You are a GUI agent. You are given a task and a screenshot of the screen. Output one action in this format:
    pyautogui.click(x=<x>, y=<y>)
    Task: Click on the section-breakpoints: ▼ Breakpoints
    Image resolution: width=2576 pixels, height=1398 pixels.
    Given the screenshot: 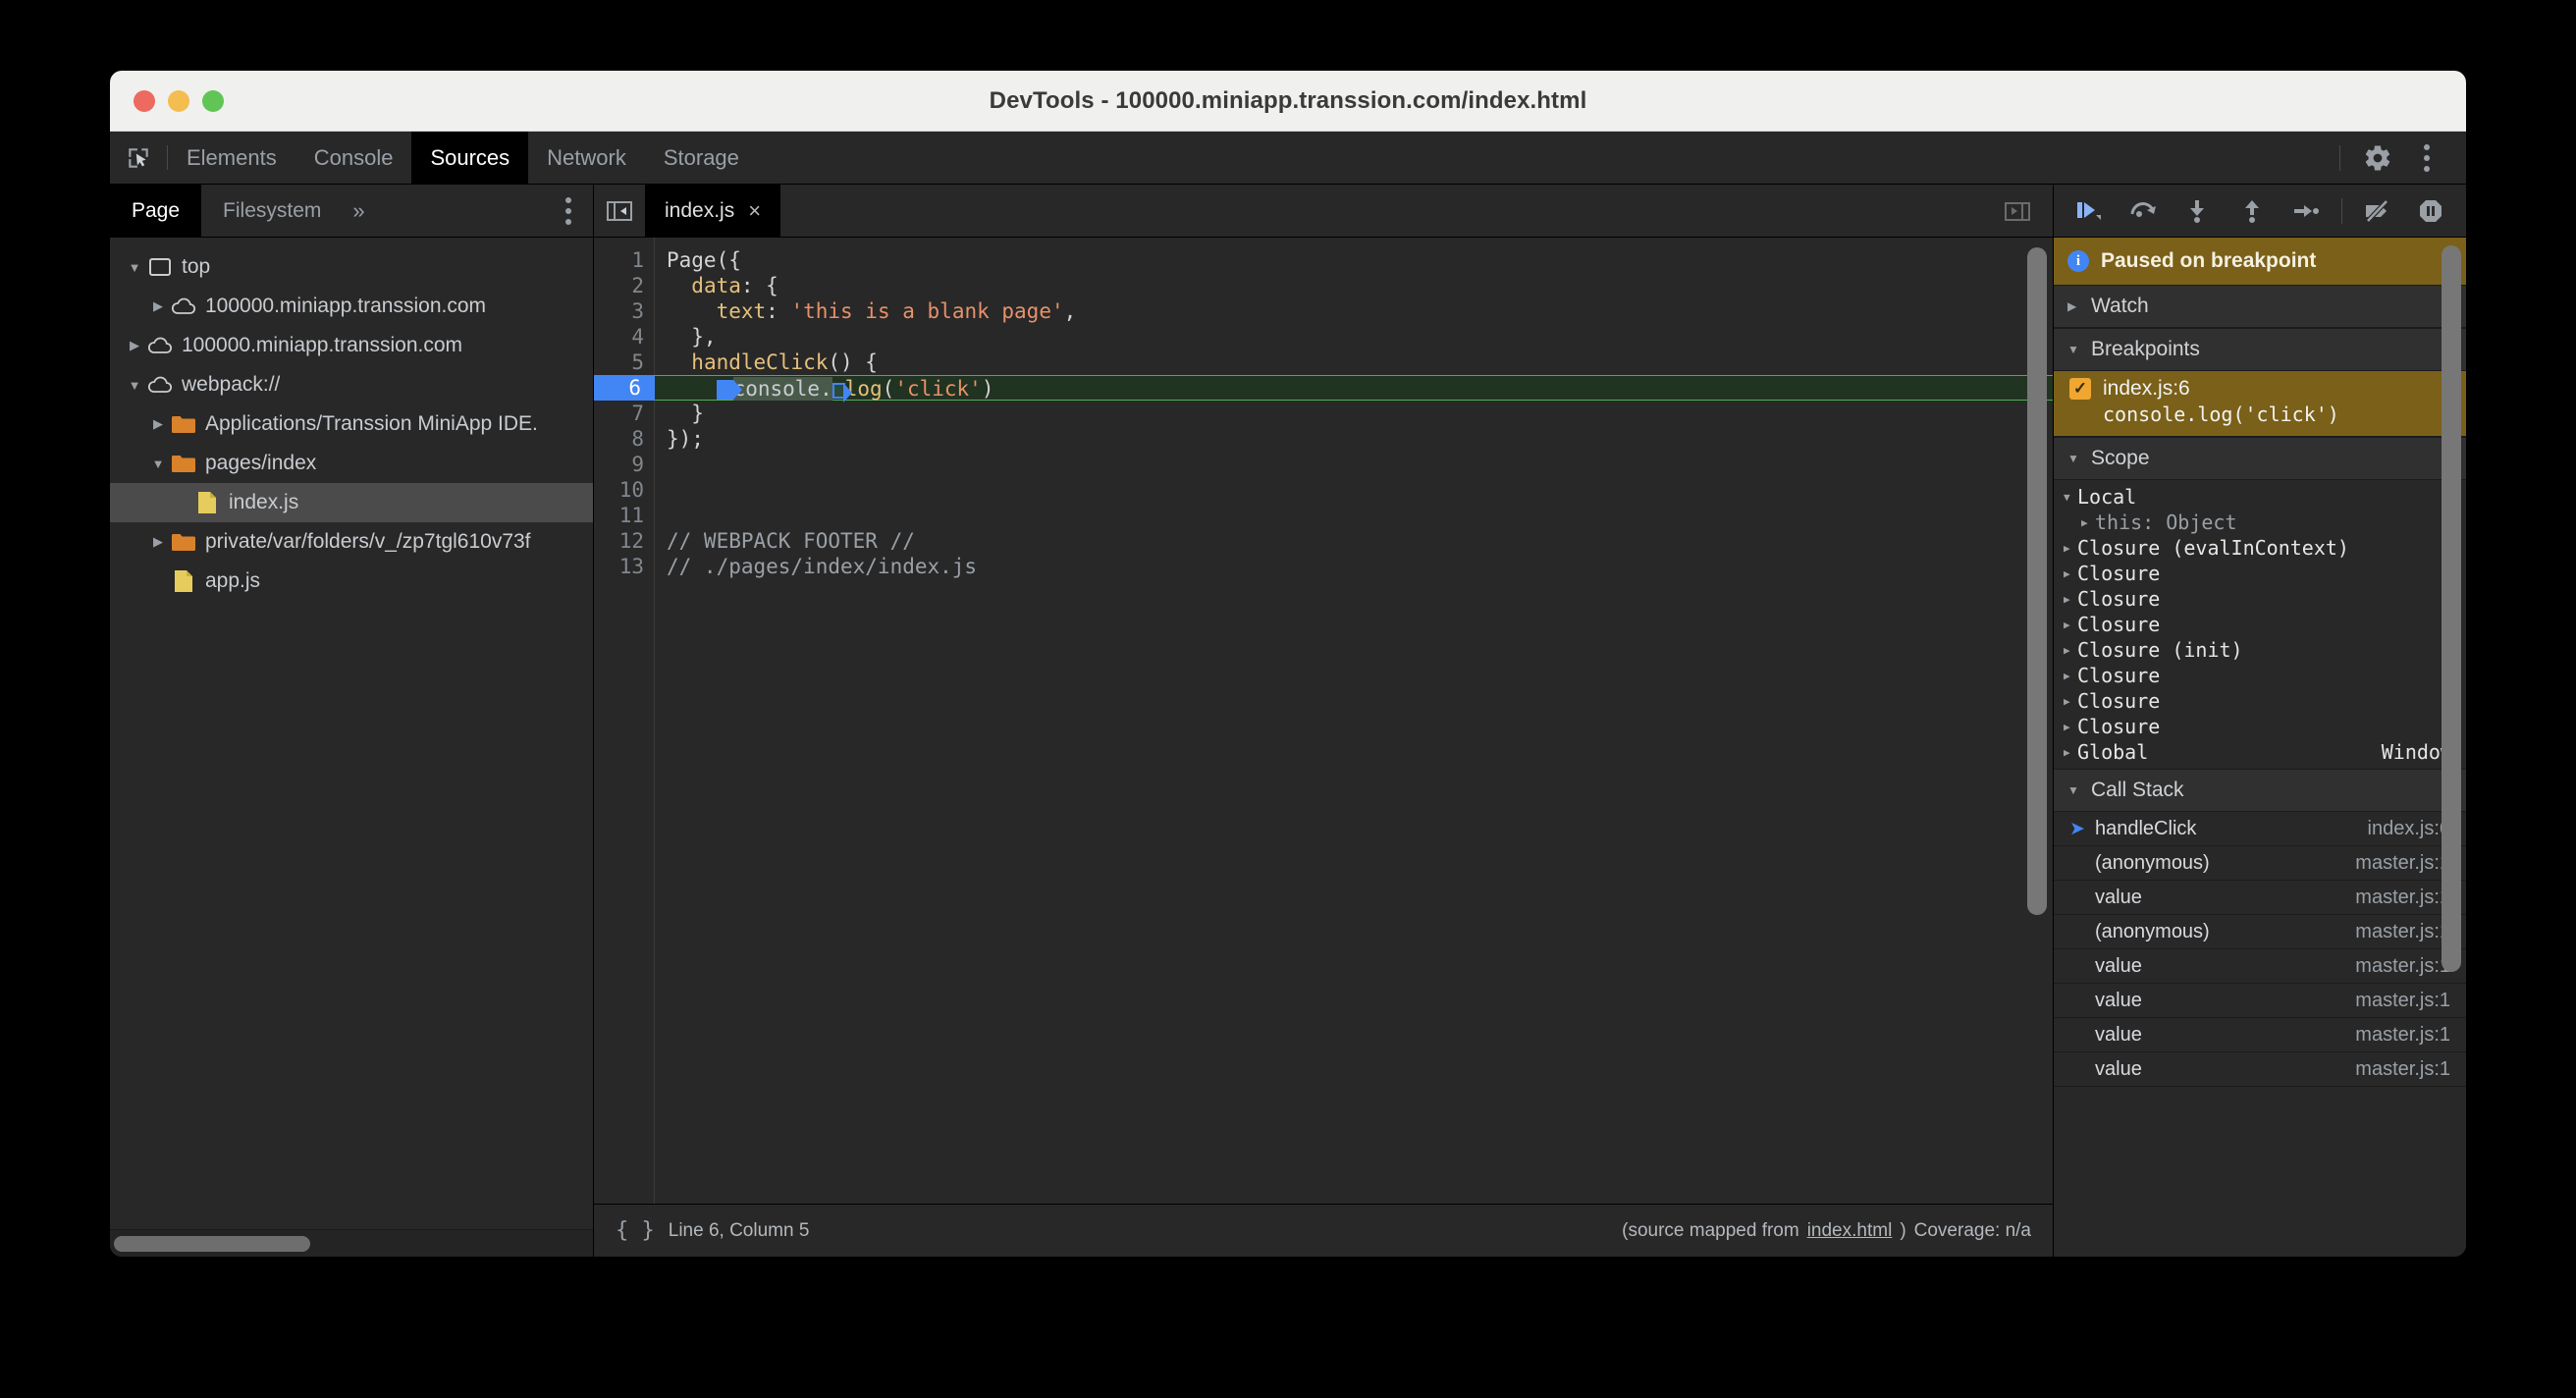 What is the action you would take?
    pyautogui.click(x=2260, y=349)
    